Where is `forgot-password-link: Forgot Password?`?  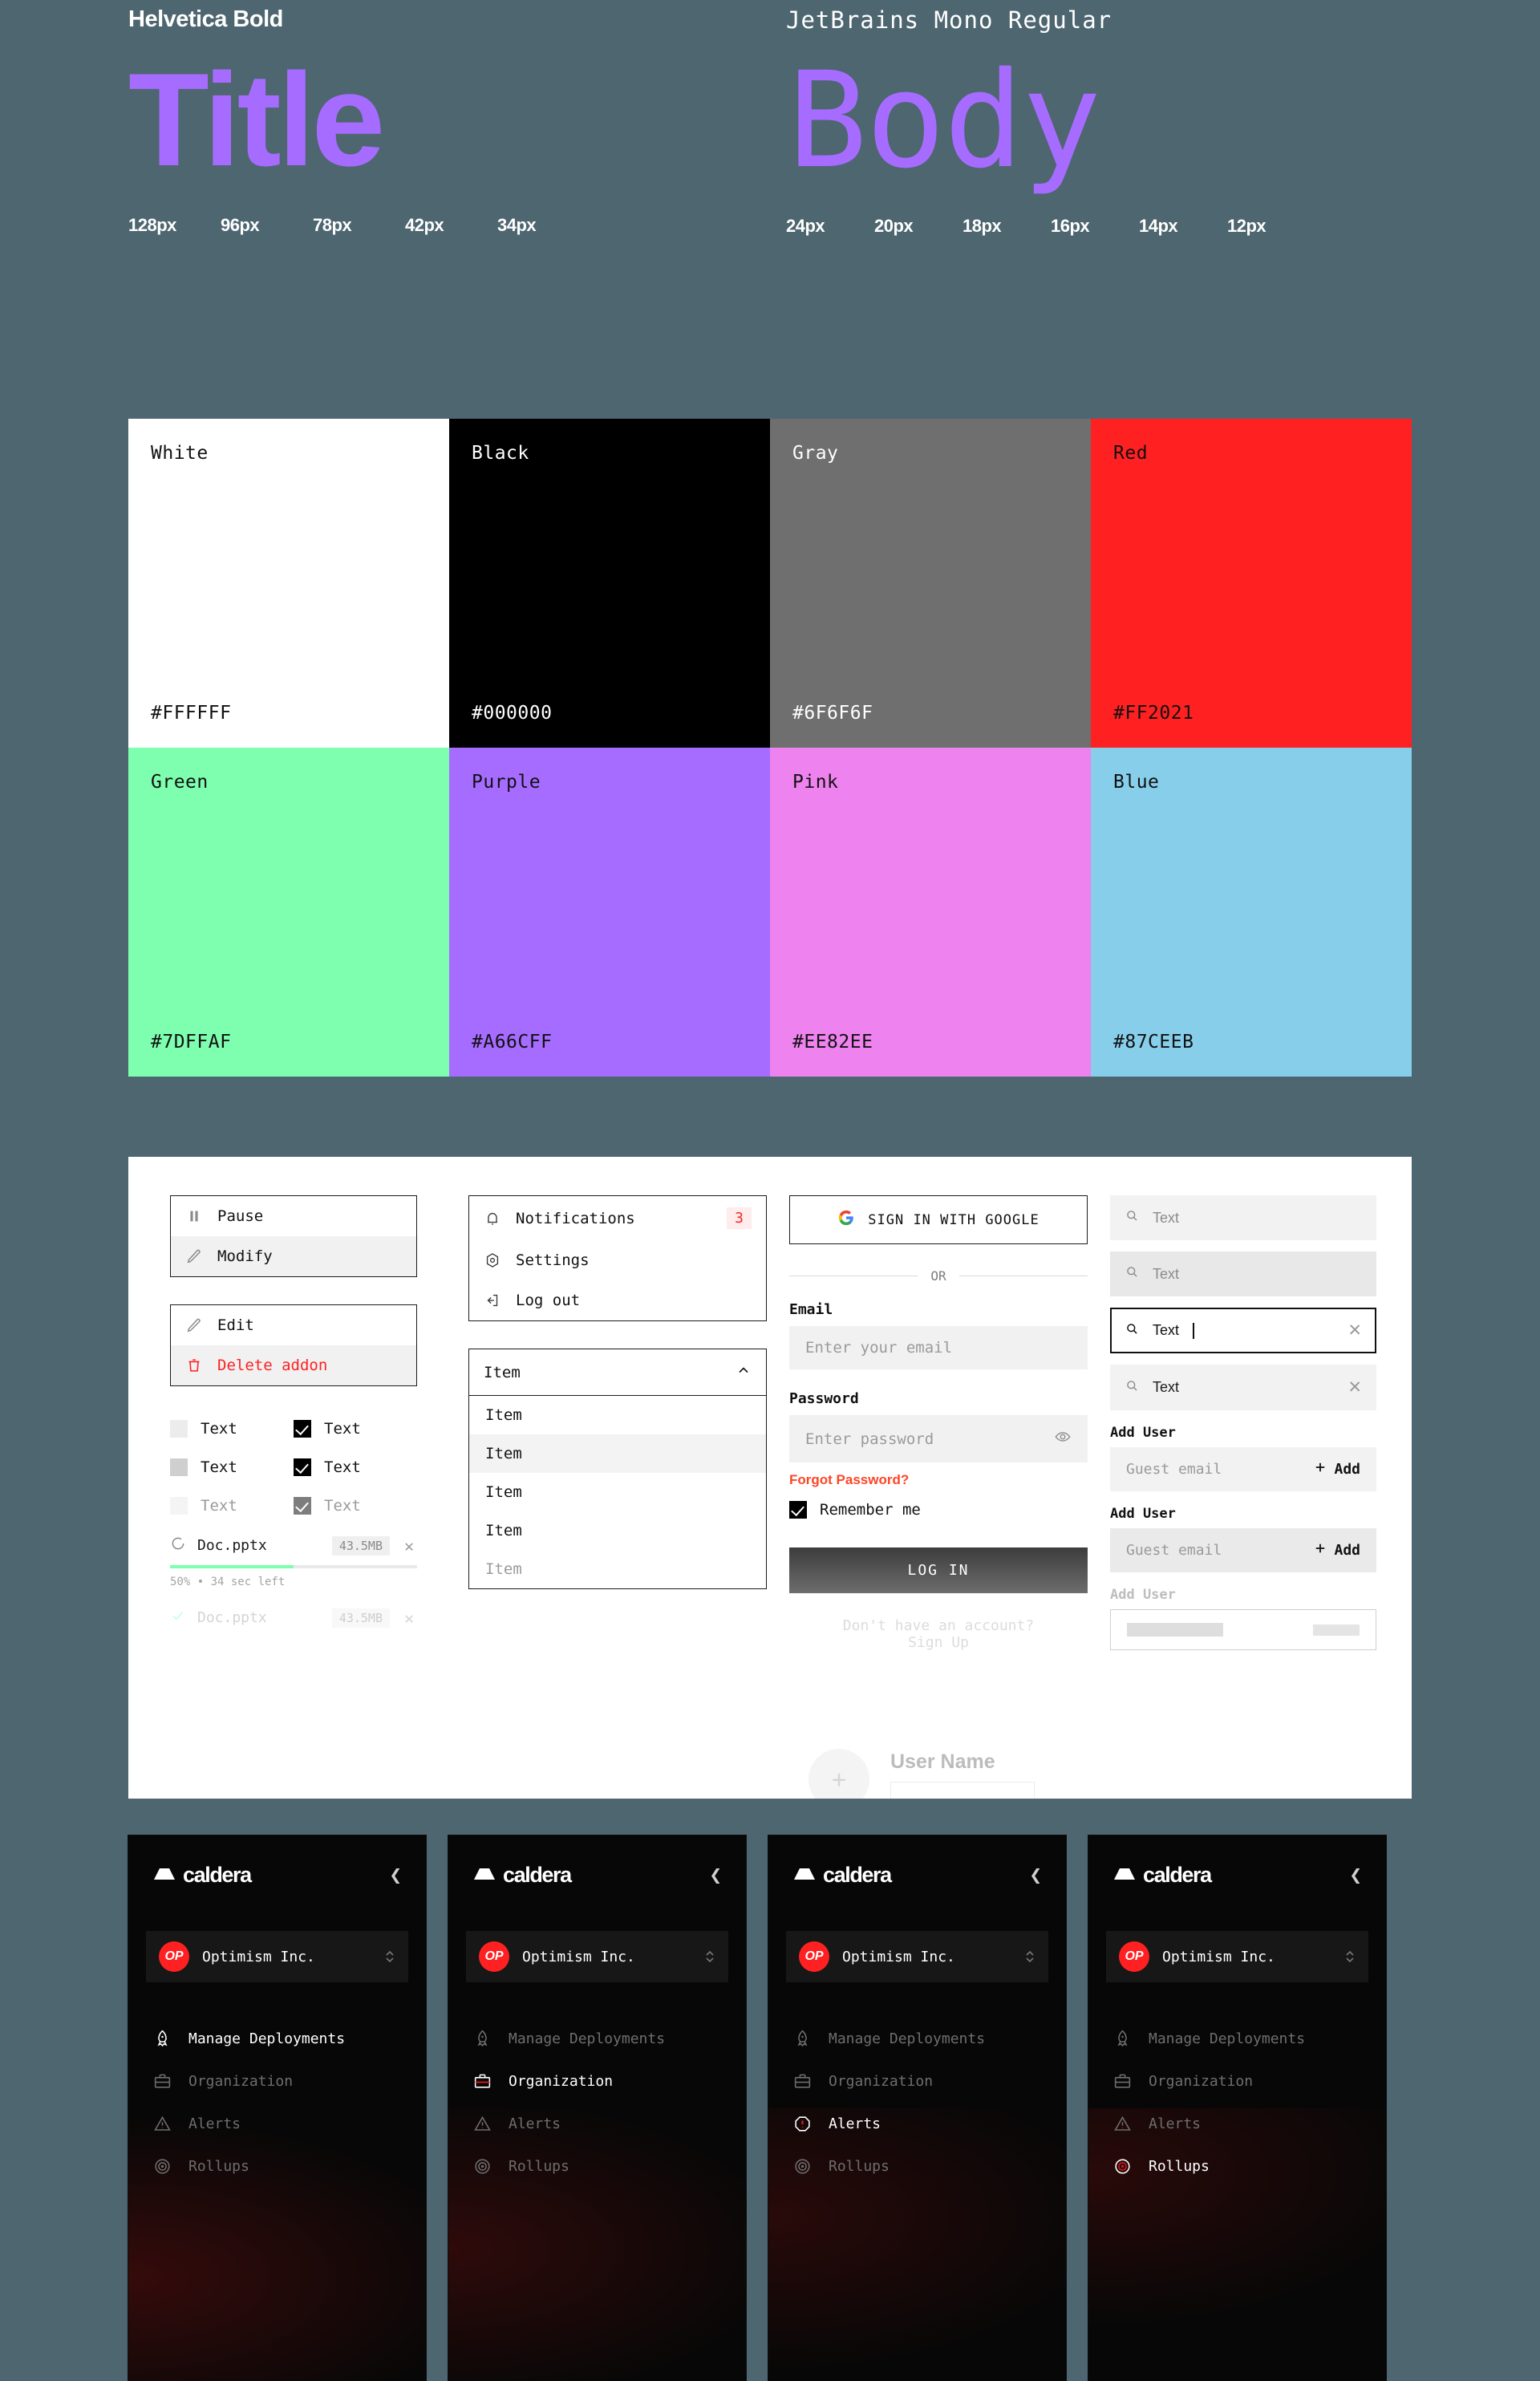
forgot-password-link: Forgot Password? is located at coordinates (938, 1480).